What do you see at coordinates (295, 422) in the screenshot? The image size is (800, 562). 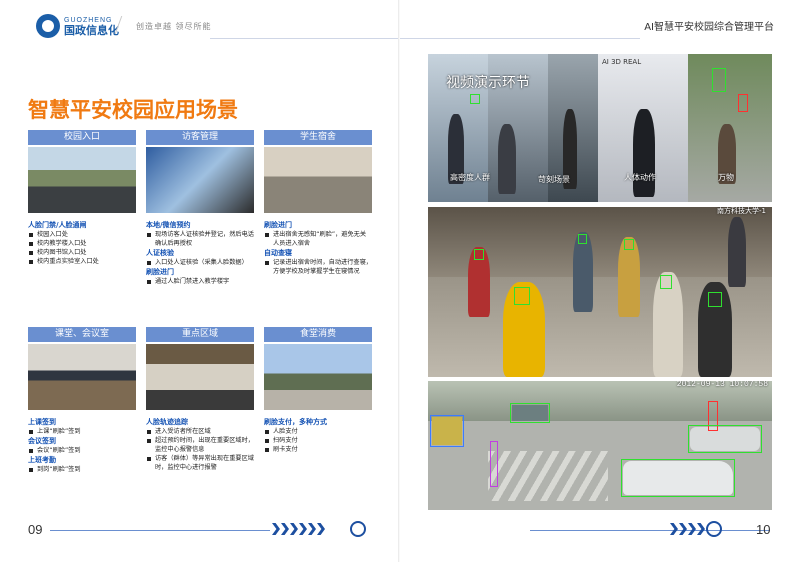 I see `section-heading: 刷脸支付，多种方式` at bounding box center [295, 422].